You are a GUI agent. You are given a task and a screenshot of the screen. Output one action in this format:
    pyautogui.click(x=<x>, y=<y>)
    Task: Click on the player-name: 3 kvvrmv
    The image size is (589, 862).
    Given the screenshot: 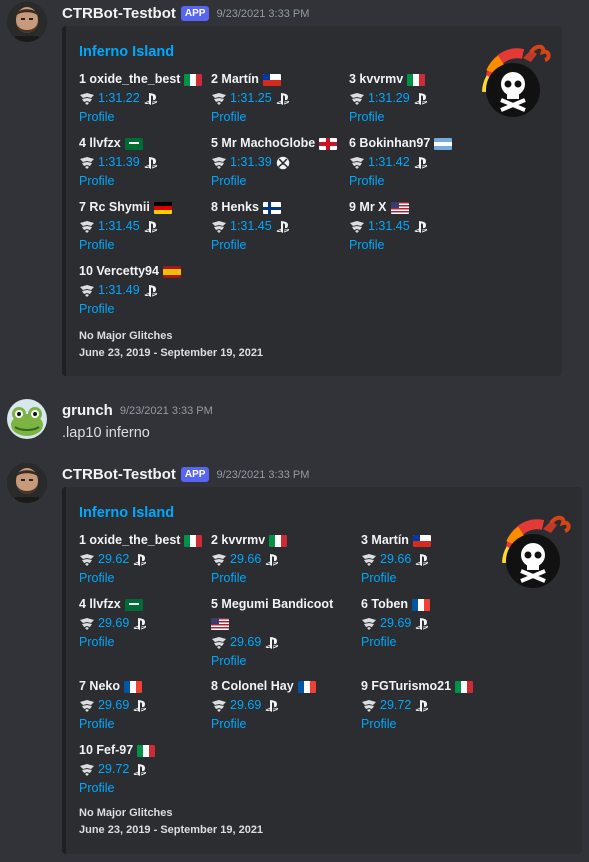 What is the action you would take?
    pyautogui.click(x=376, y=79)
    